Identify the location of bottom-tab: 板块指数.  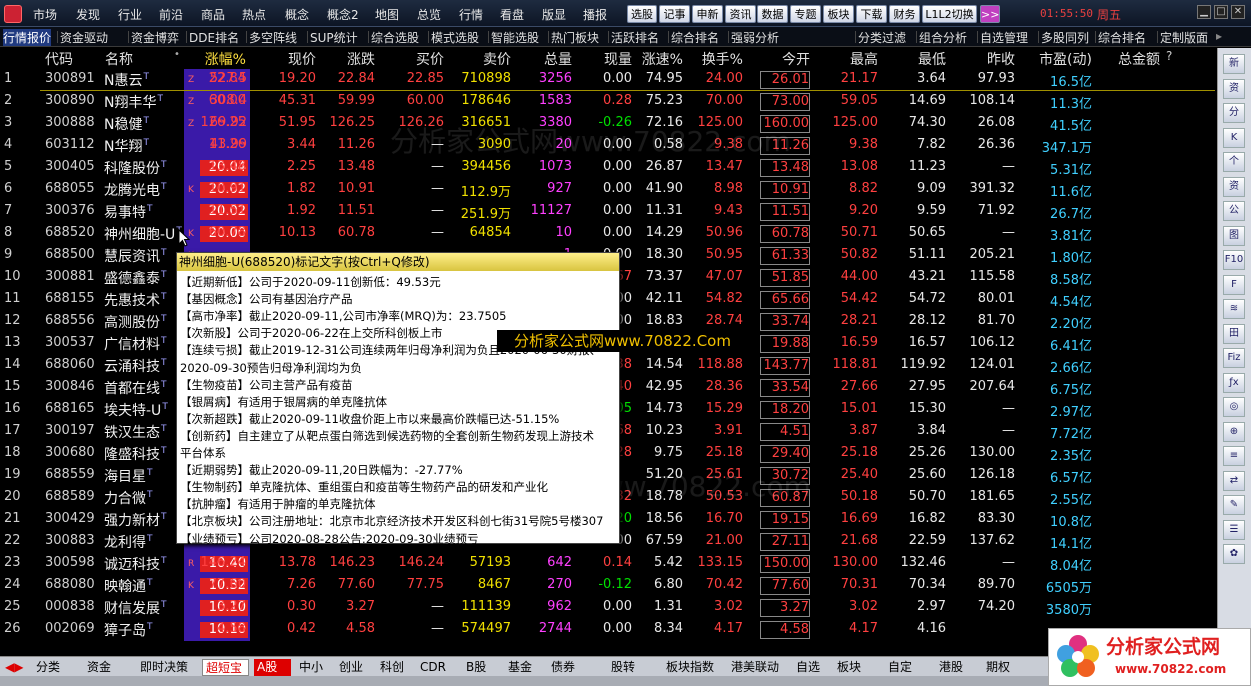
(693, 667).